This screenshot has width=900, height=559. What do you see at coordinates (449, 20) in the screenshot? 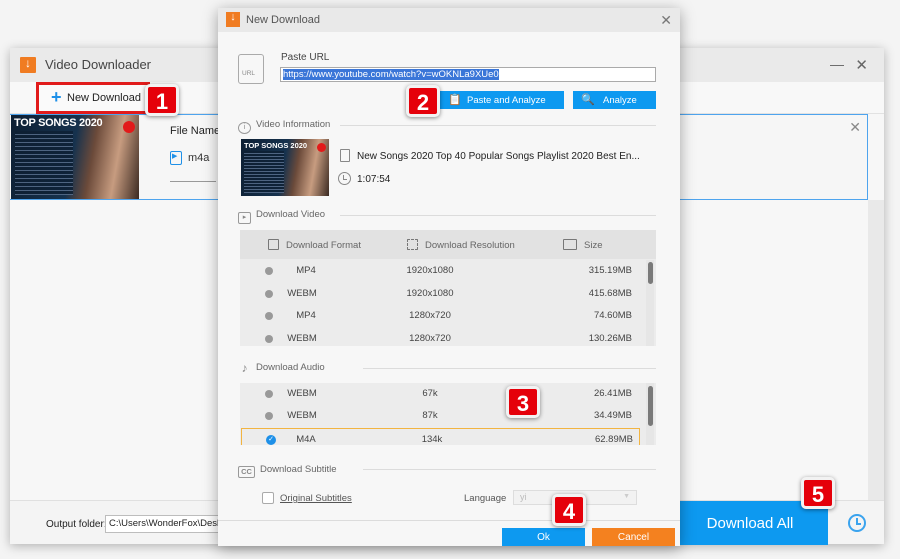
I see `dialog-title-bar: New Download ✕` at bounding box center [449, 20].